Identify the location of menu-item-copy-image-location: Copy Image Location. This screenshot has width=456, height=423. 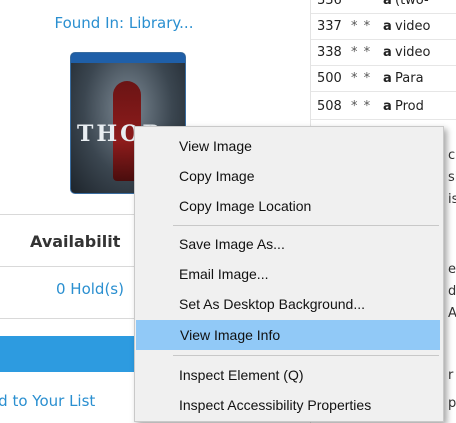
(289, 206).